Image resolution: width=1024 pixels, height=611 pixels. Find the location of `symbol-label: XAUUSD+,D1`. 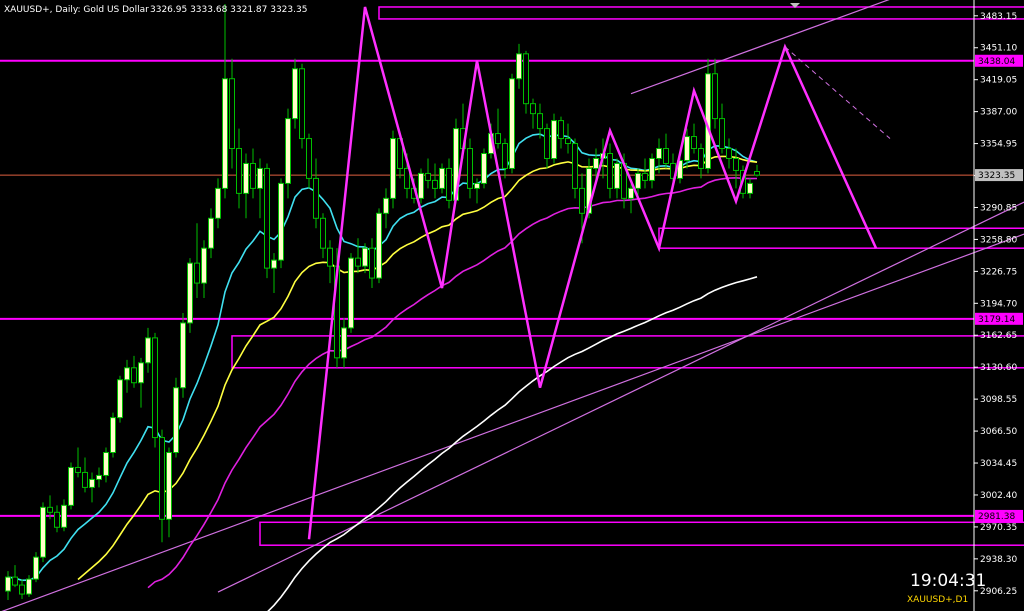

symbol-label: XAUUSD+,D1 is located at coordinates (937, 600).